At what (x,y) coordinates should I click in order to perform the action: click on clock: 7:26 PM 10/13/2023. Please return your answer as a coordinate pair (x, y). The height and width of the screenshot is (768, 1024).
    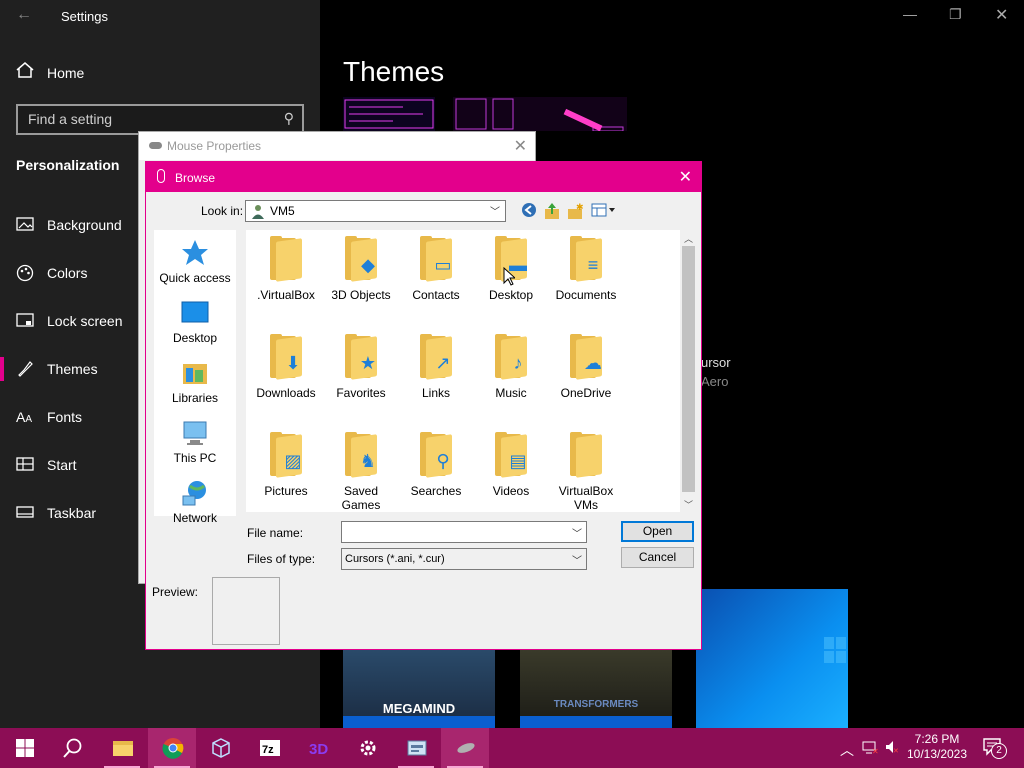
    Looking at the image, I should click on (937, 747).